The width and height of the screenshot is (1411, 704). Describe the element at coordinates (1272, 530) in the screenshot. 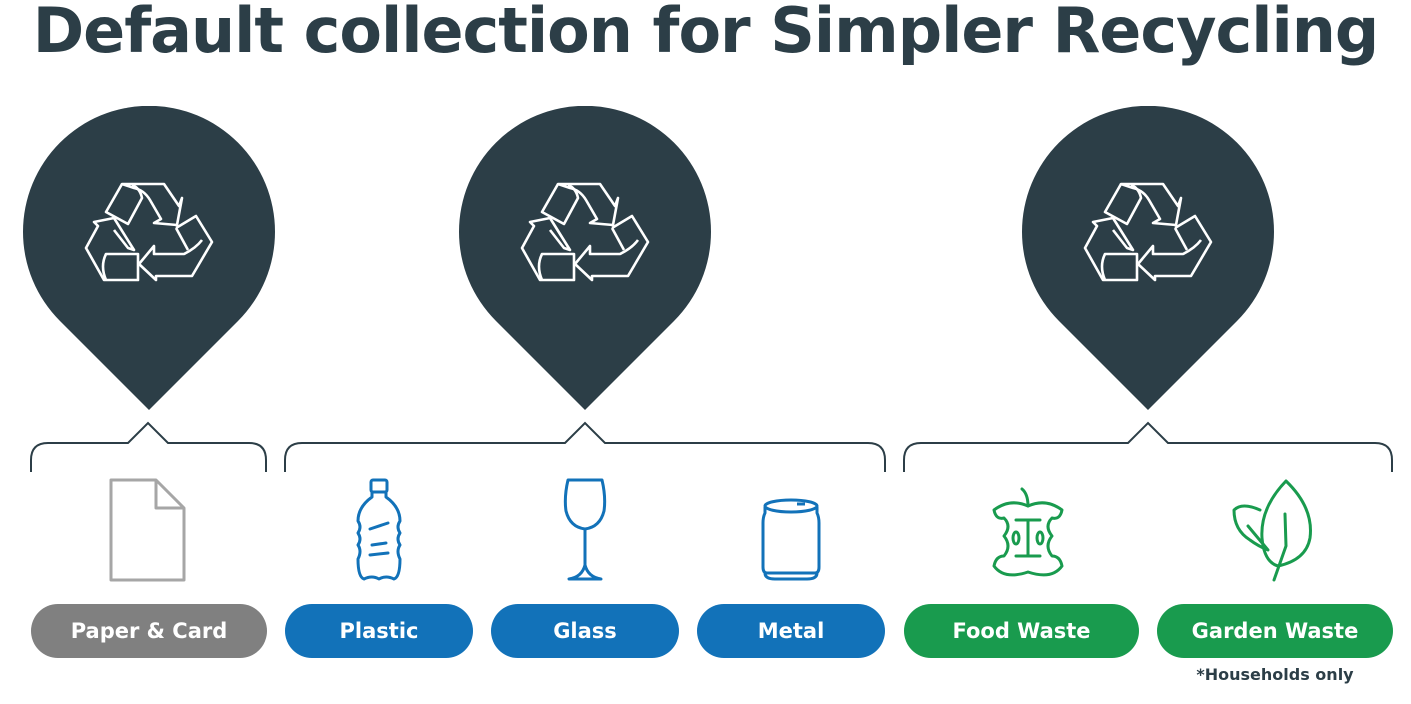

I see `leaves-icon` at that location.